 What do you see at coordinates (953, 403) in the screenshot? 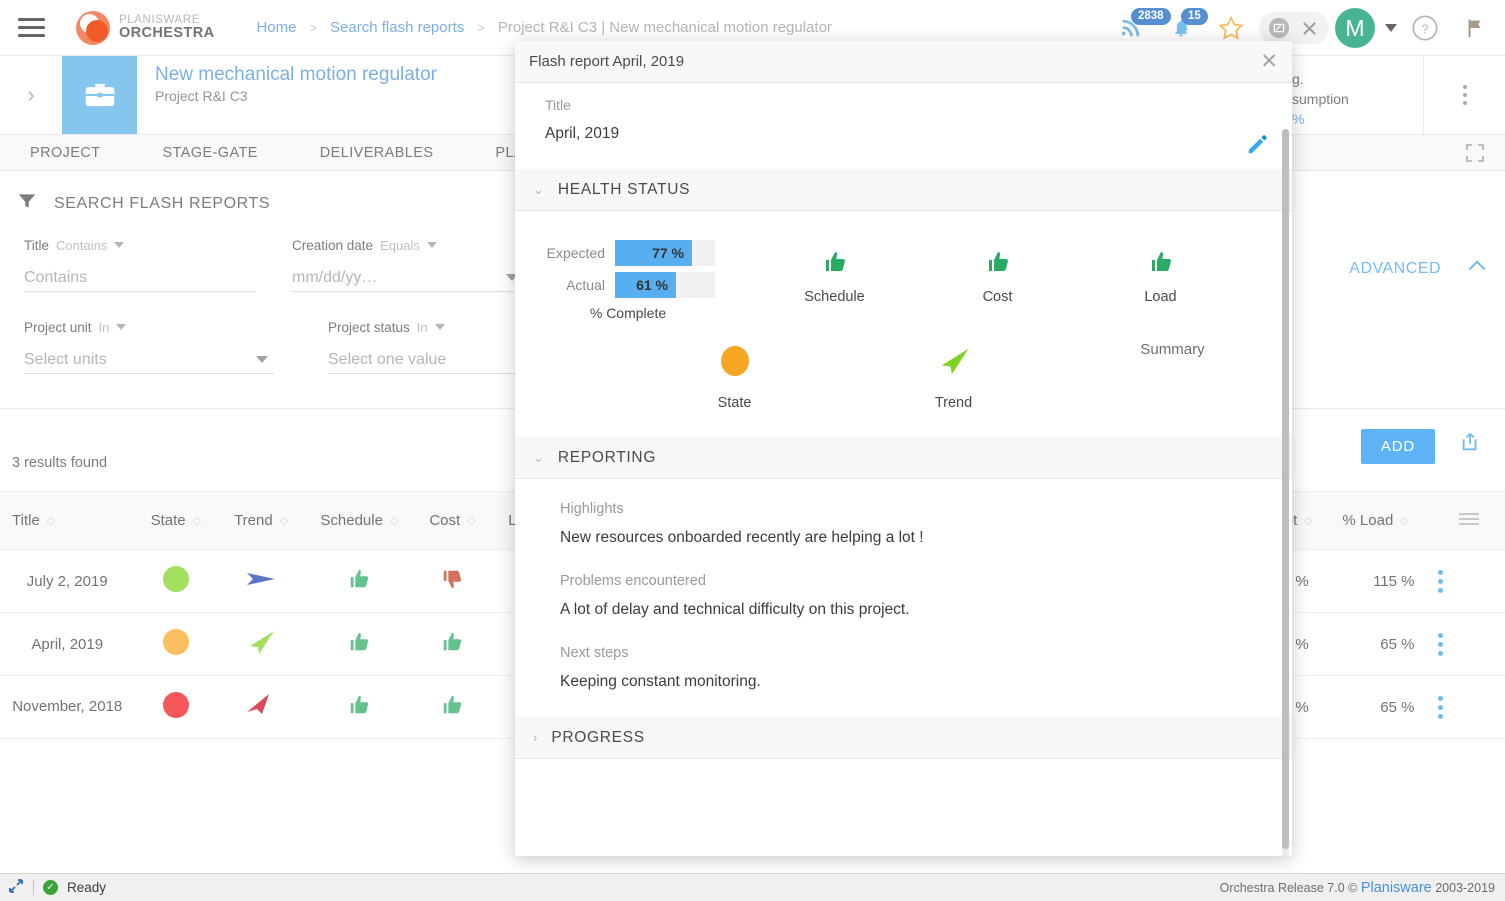
I see `kpi-trend-label: Trend` at bounding box center [953, 403].